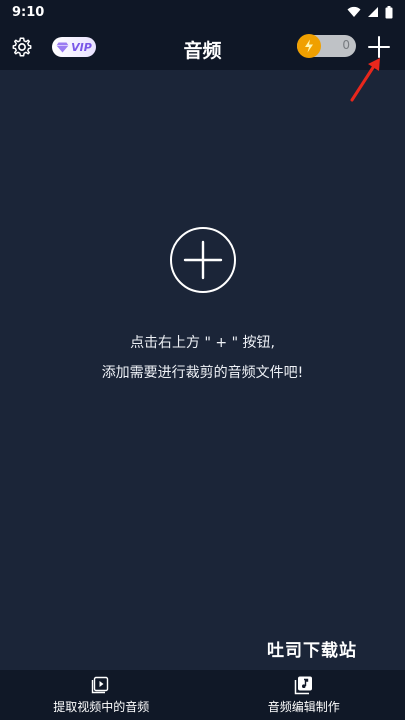 The width and height of the screenshot is (405, 720). What do you see at coordinates (354, 11) in the screenshot?
I see `wifi-icon` at bounding box center [354, 11].